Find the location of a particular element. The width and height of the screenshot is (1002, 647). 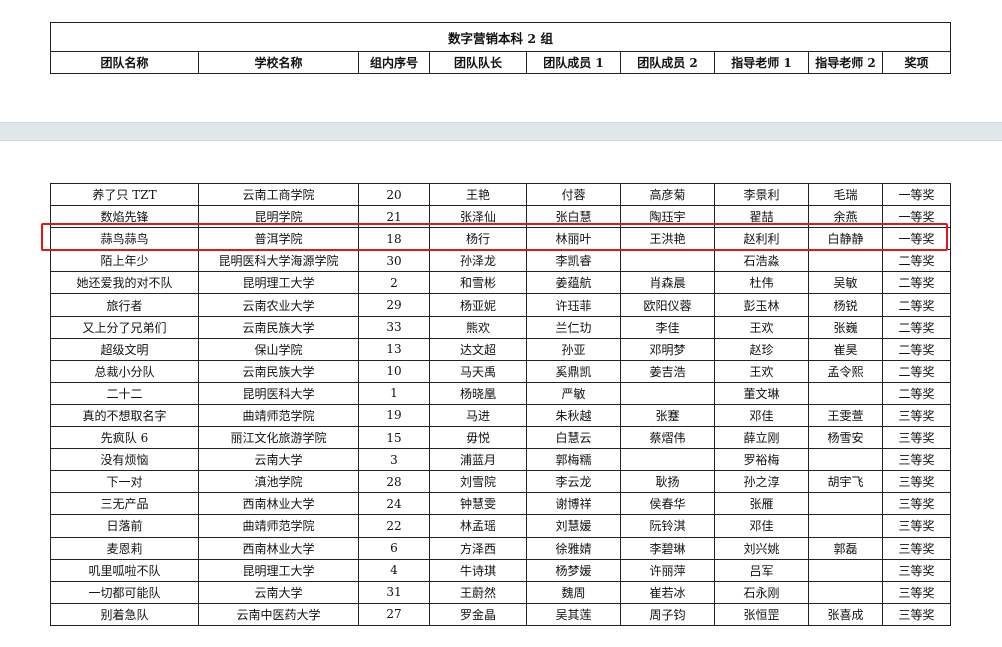

table-row: 麦恩莉 西南林业大学 6 方泽西 徐雅婧 李碧琳 刘兴姚 郭磊 三等奖 is located at coordinates (500, 548).